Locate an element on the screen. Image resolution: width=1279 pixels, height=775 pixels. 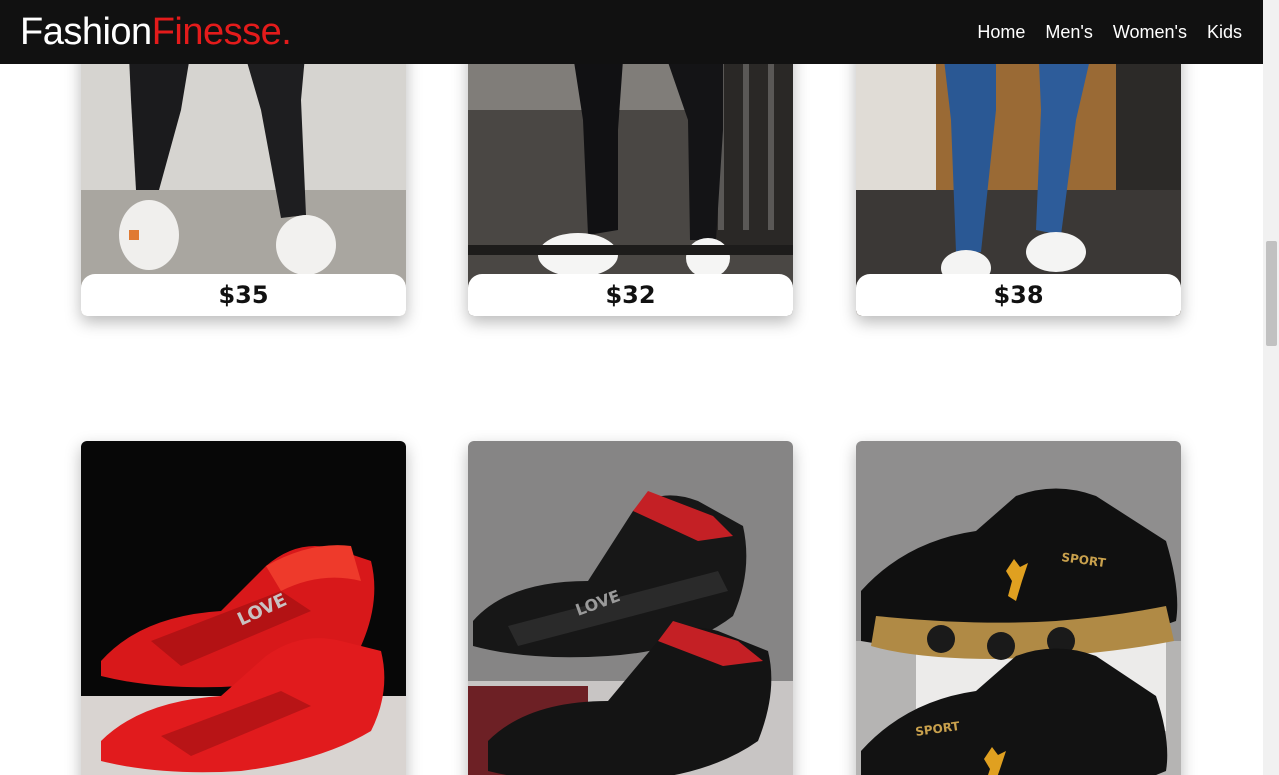
nav-womens-link: Women's is located at coordinates (1150, 32).